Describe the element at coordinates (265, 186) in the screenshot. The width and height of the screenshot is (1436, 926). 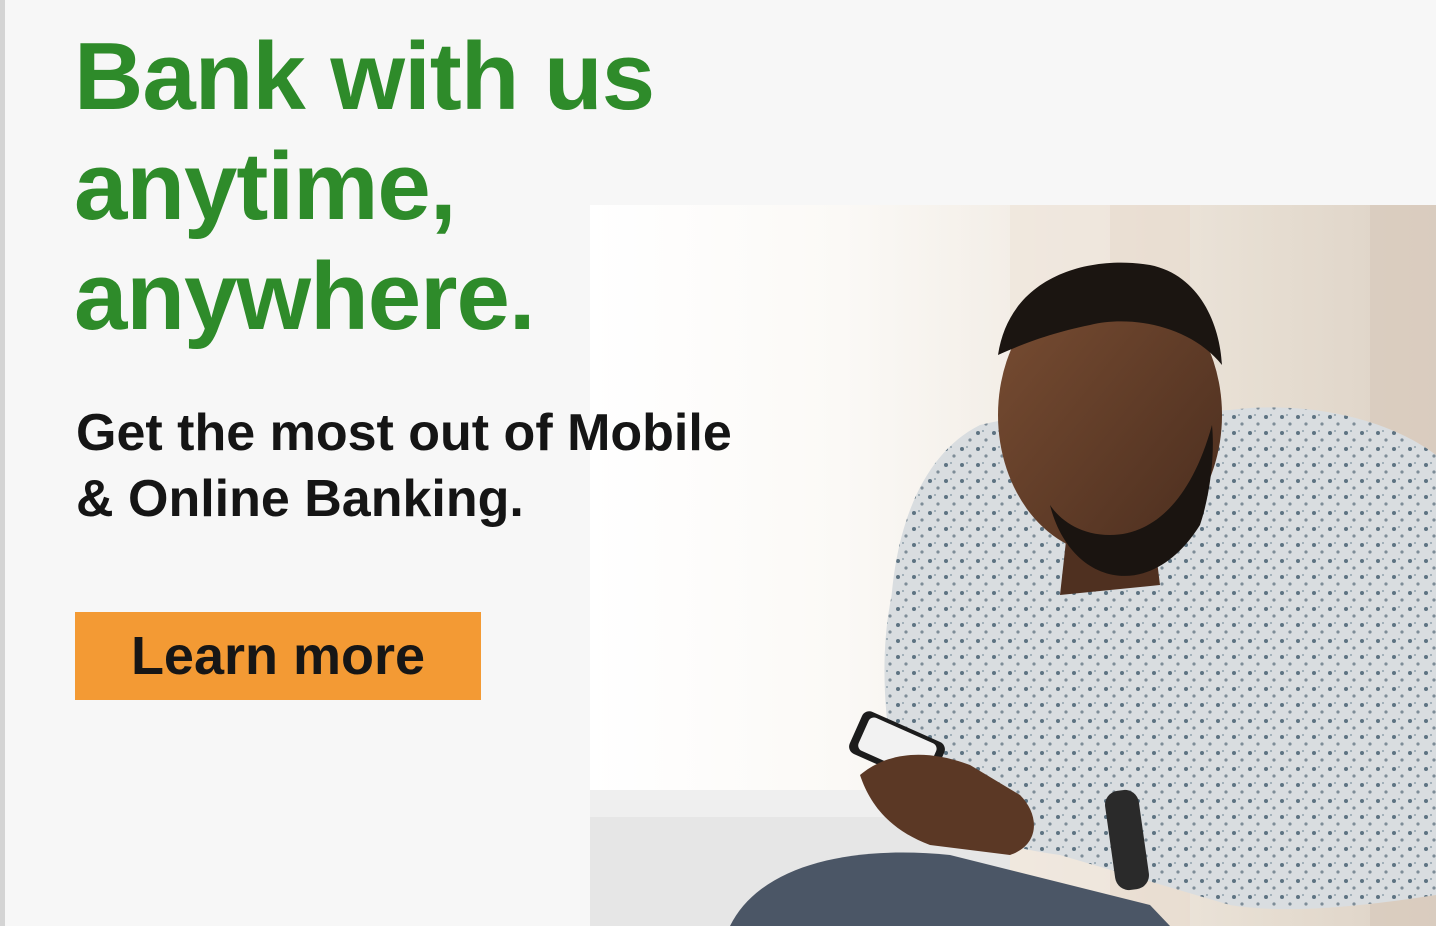
I see `headline-line-2: anytime,` at that location.